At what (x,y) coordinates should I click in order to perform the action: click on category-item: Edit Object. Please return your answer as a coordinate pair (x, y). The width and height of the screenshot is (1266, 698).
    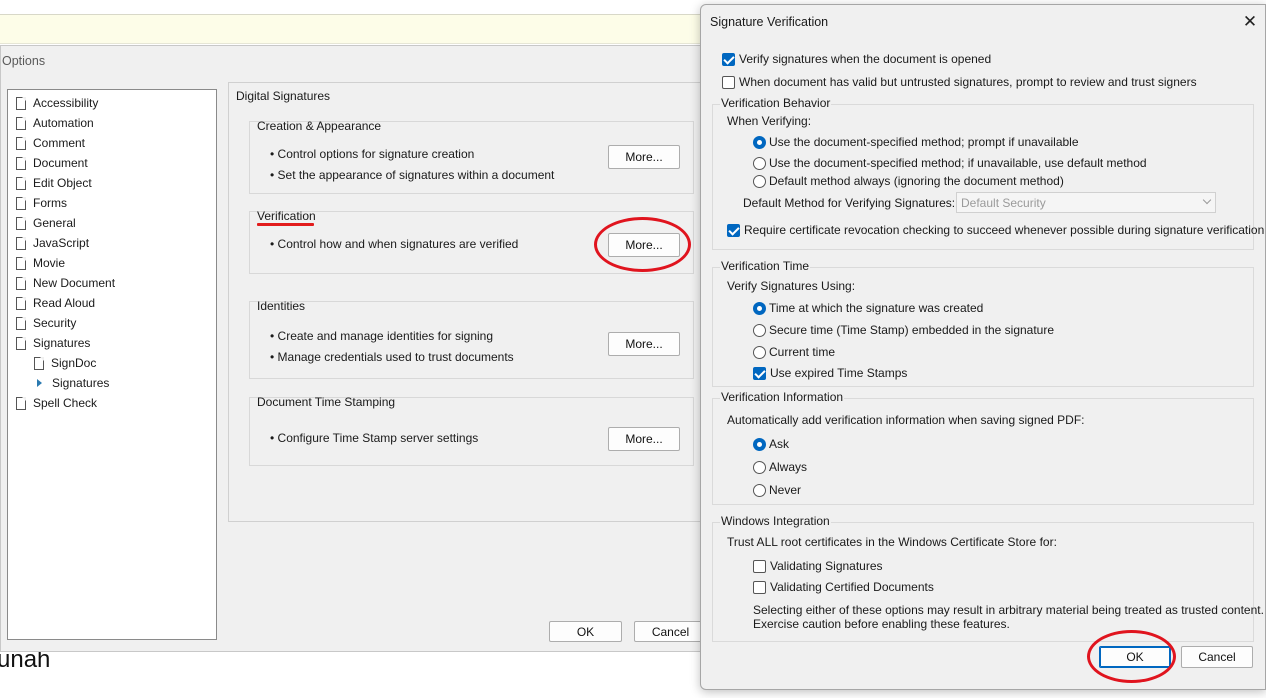
    Looking at the image, I should click on (112, 183).